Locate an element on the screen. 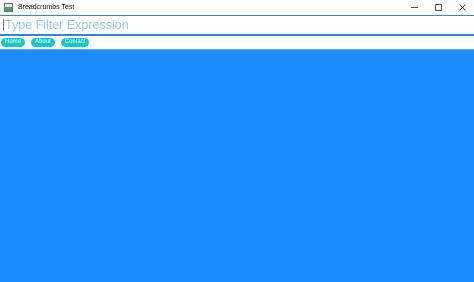  minimize-icon is located at coordinates (414, 7).